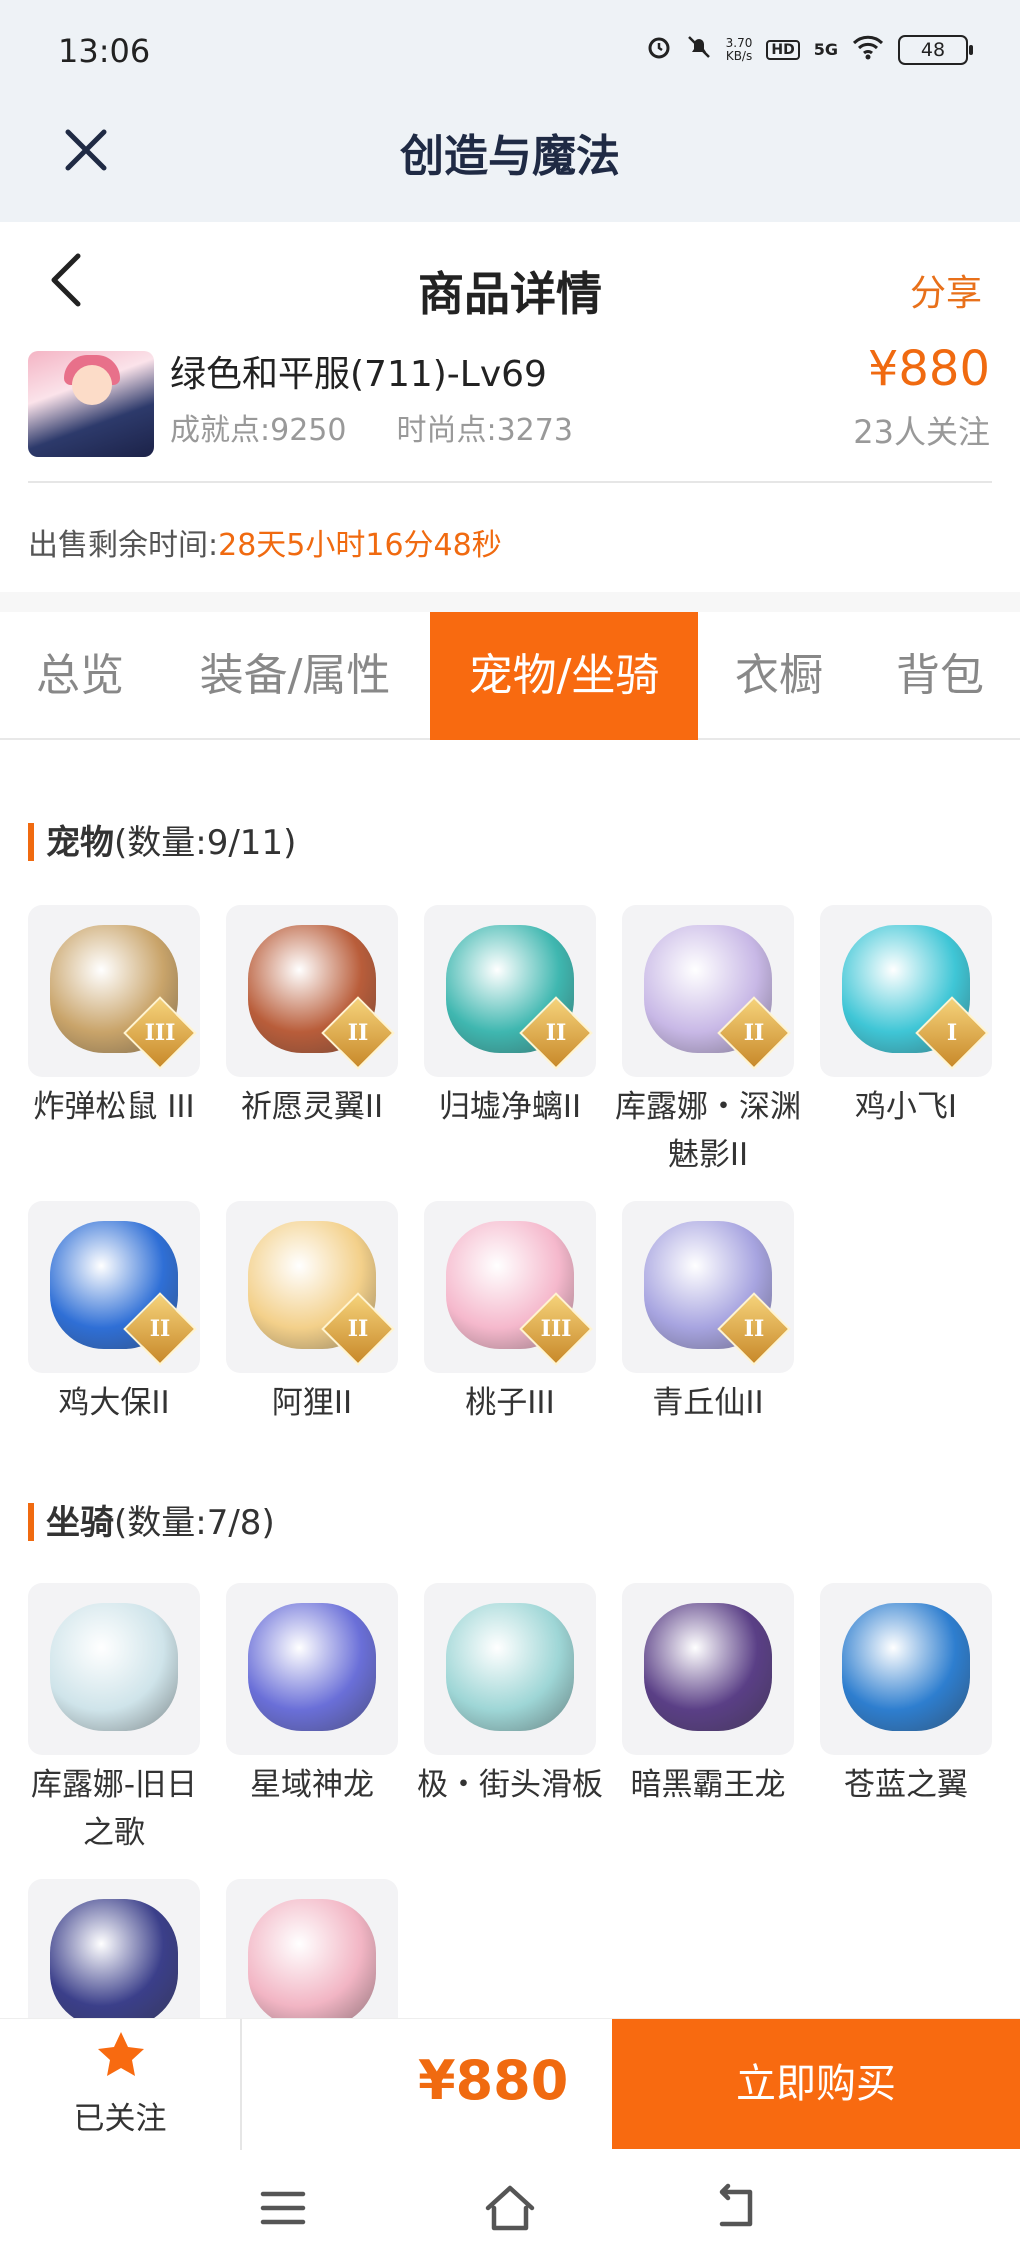  I want to click on system-nav-bar, so click(510, 2208).